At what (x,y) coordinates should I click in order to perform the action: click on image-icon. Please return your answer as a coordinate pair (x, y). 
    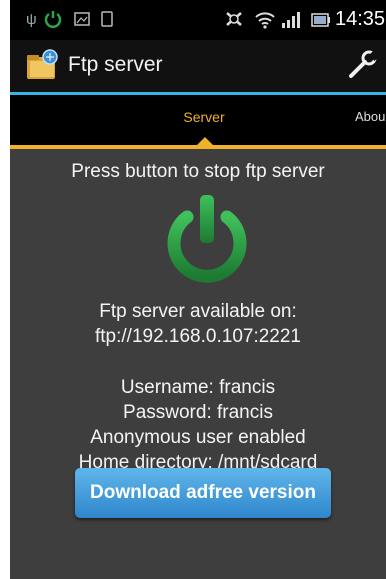
    Looking at the image, I should click on (82, 21).